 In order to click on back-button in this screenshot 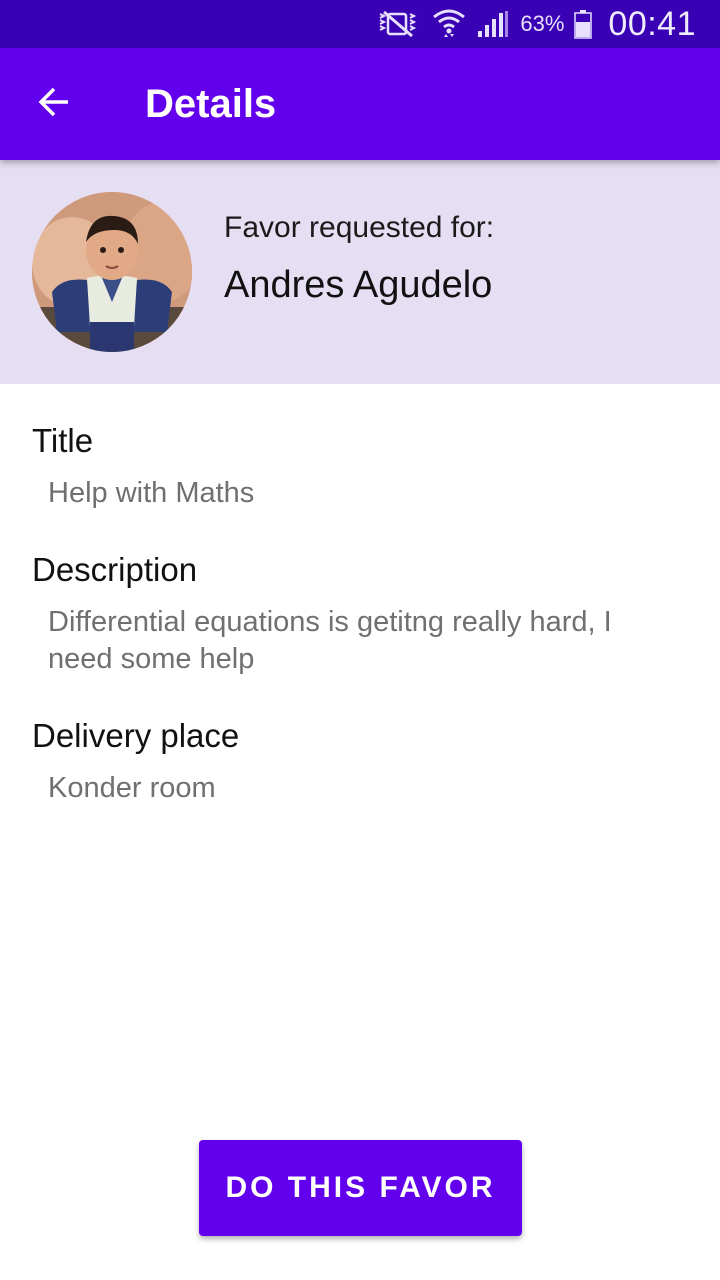, I will do `click(54, 104)`.